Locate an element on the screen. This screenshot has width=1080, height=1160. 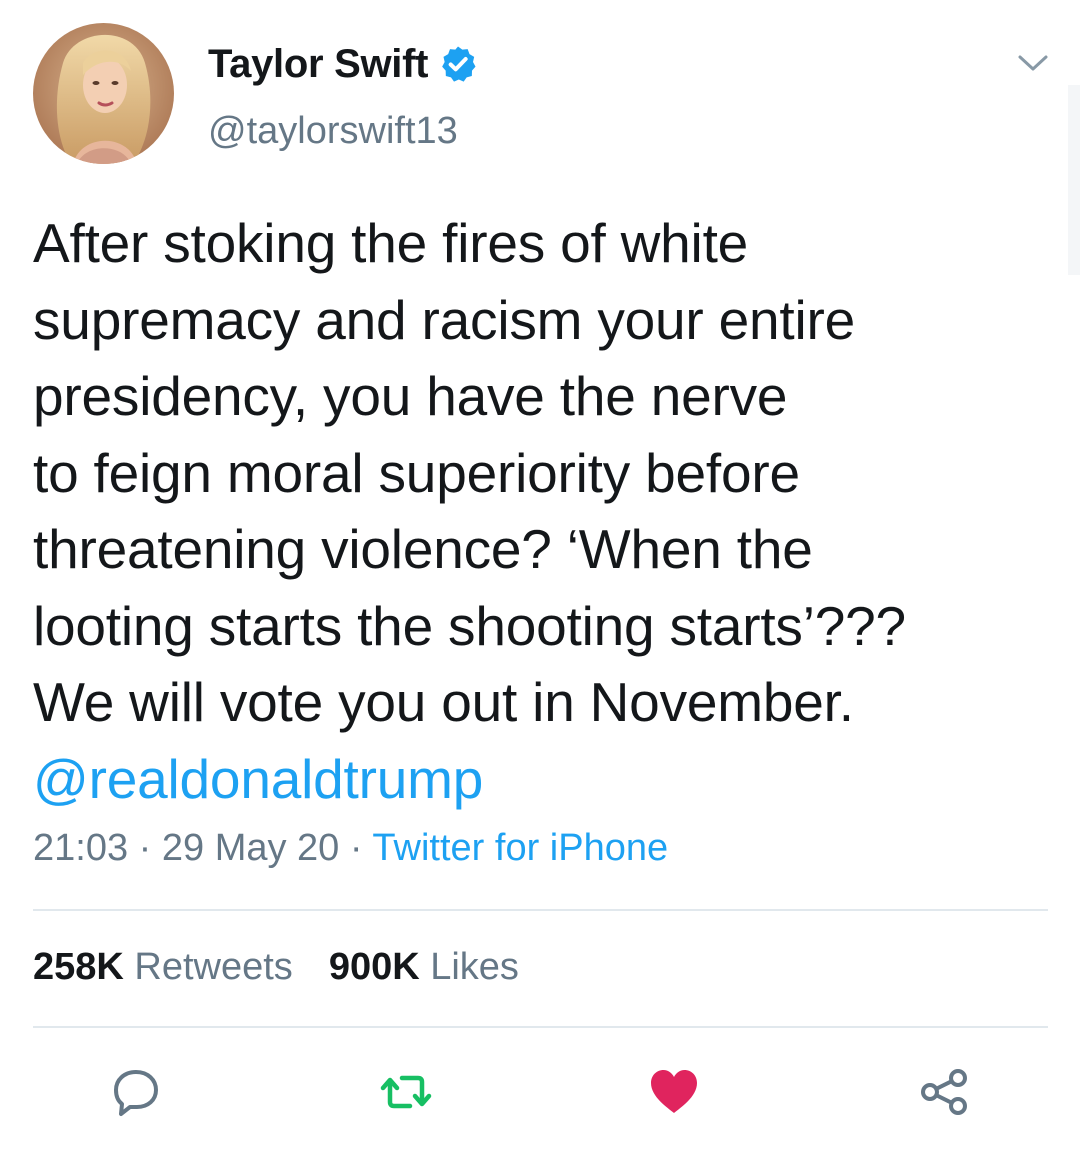
retweets-label: Retweets is located at coordinates (213, 967).